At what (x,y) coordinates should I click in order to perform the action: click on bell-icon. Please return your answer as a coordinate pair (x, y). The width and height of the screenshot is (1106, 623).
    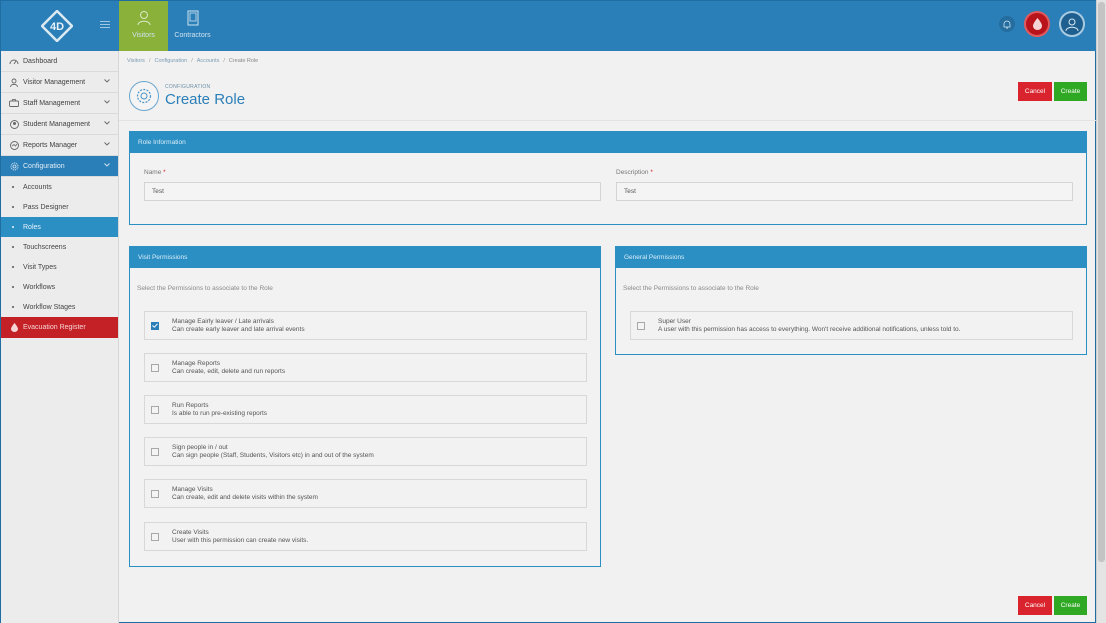
    Looking at the image, I should click on (1007, 24).